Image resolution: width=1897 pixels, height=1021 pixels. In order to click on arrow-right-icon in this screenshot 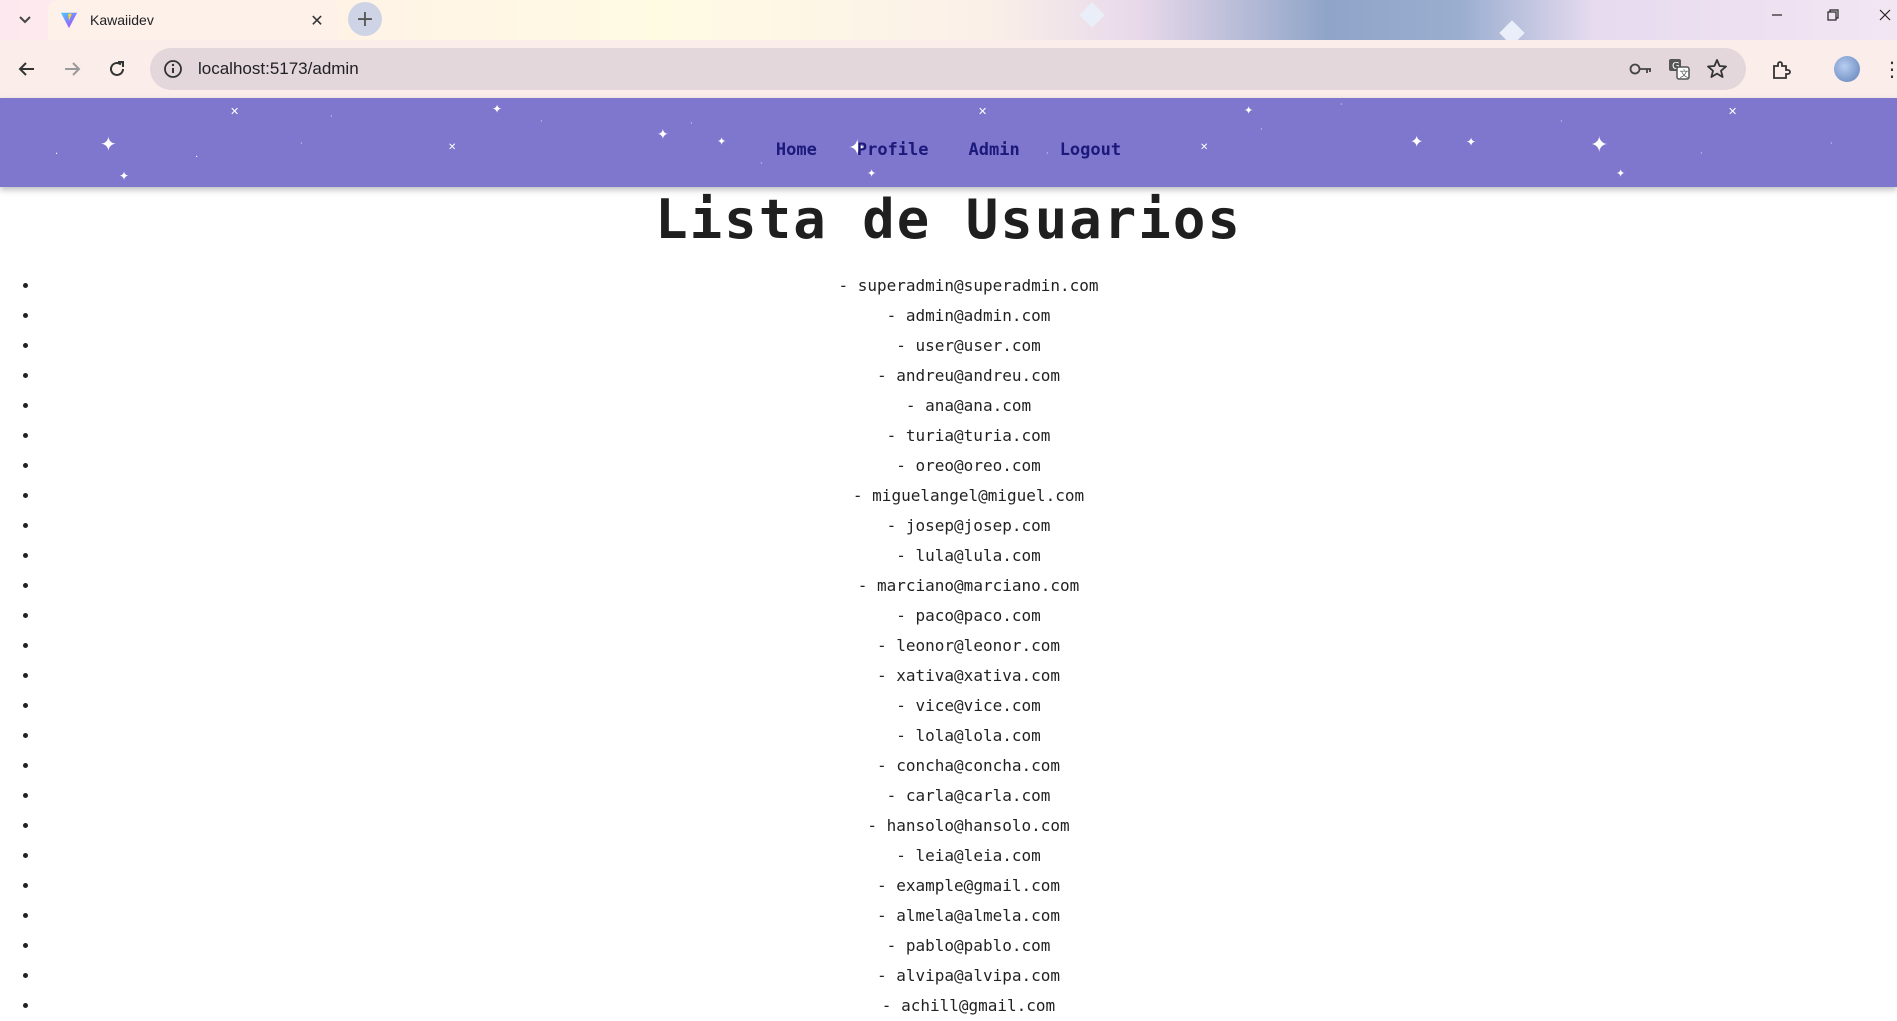, I will do `click(73, 69)`.